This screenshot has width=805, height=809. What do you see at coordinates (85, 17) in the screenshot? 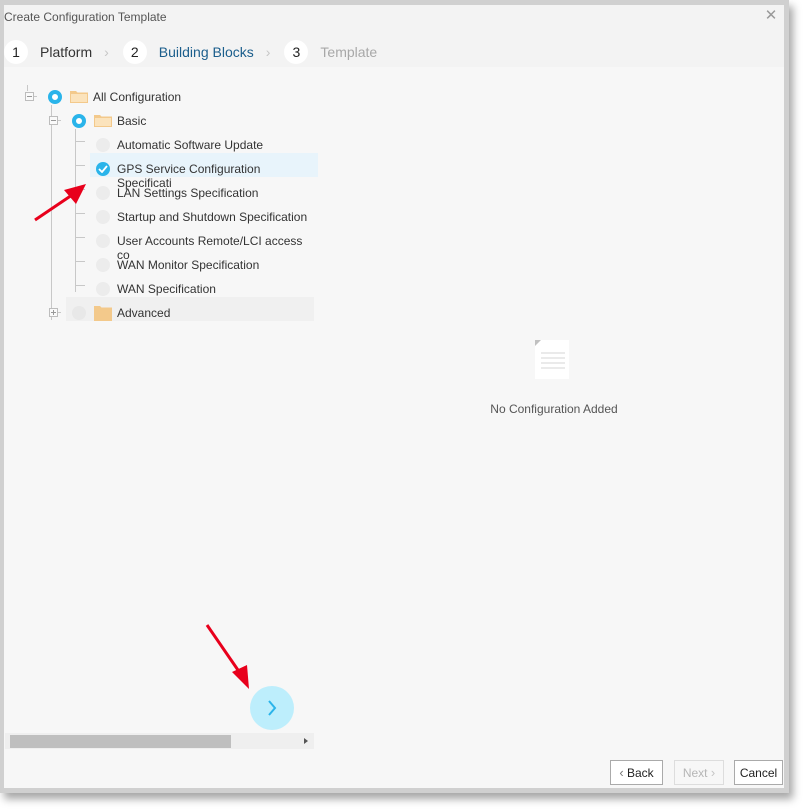
I see `dialog-title: Create Configuration Template` at bounding box center [85, 17].